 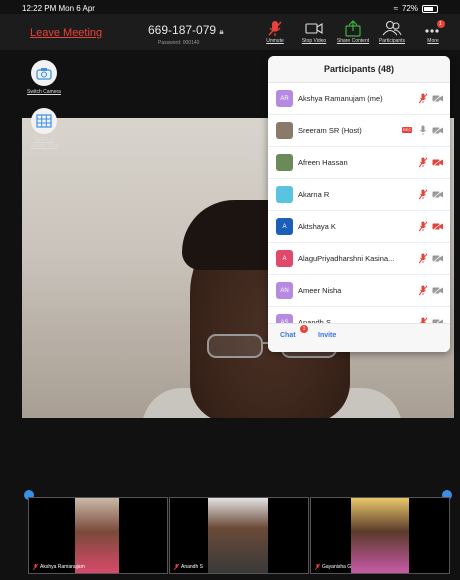 I want to click on camera-switch-icon, so click(x=44, y=73).